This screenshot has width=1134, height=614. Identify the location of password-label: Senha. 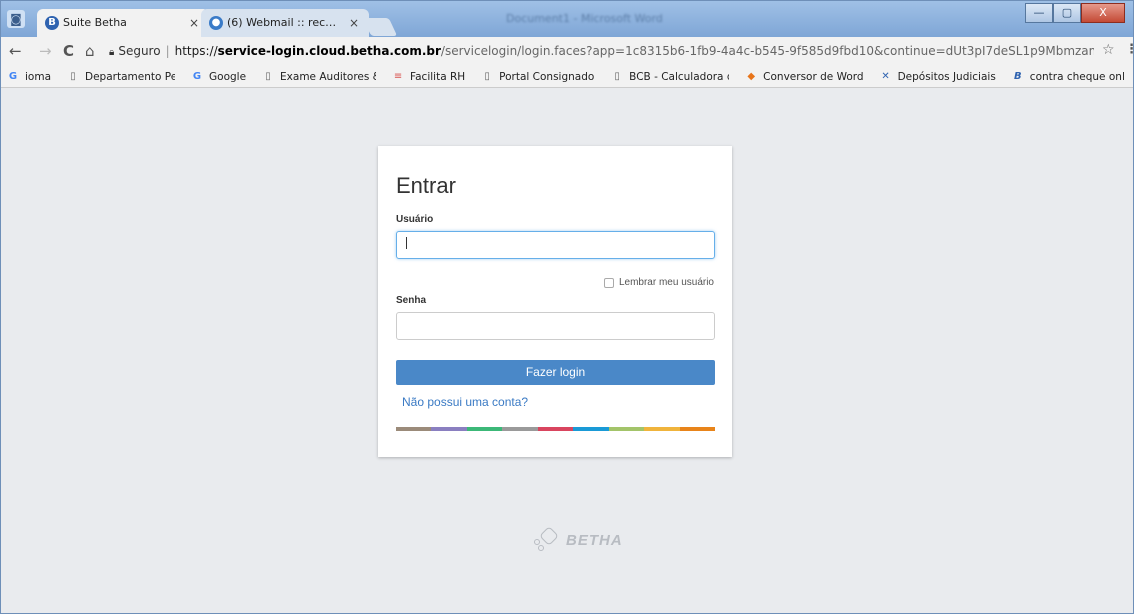
(411, 300).